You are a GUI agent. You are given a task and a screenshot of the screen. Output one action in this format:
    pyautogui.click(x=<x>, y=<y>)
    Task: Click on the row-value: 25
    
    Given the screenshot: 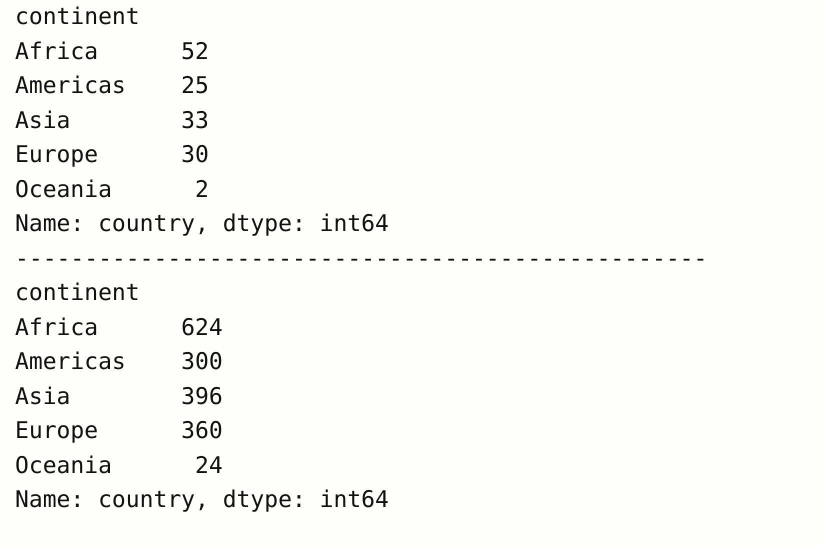 What is the action you would take?
    pyautogui.click(x=195, y=86)
    